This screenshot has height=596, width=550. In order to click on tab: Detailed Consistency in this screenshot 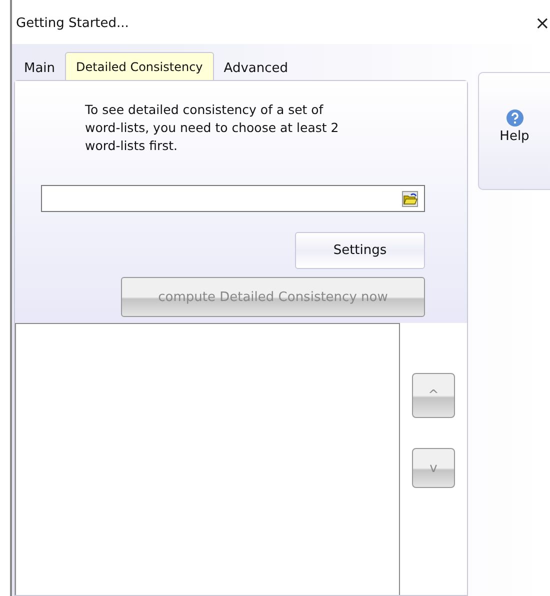, I will do `click(139, 66)`.